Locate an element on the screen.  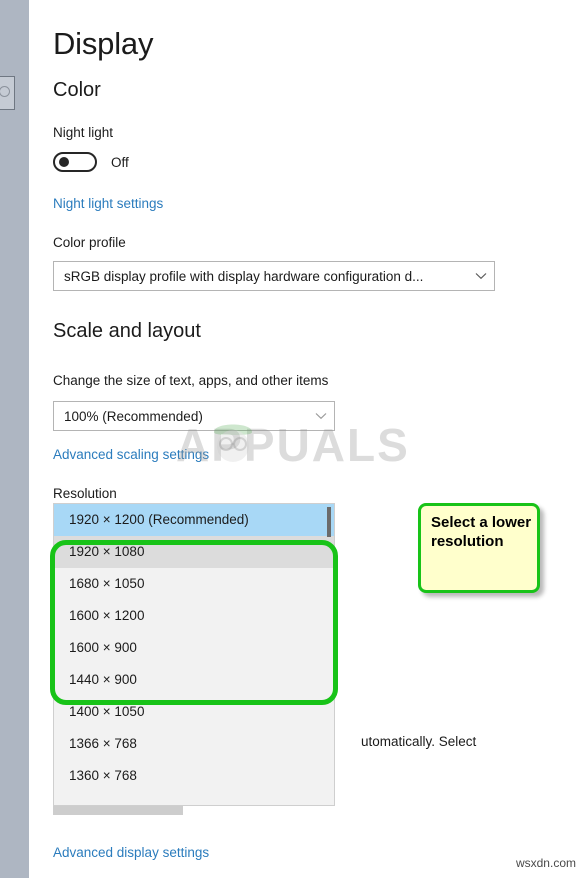
night-light-settings-link: Night light settings is located at coordinates (108, 203).